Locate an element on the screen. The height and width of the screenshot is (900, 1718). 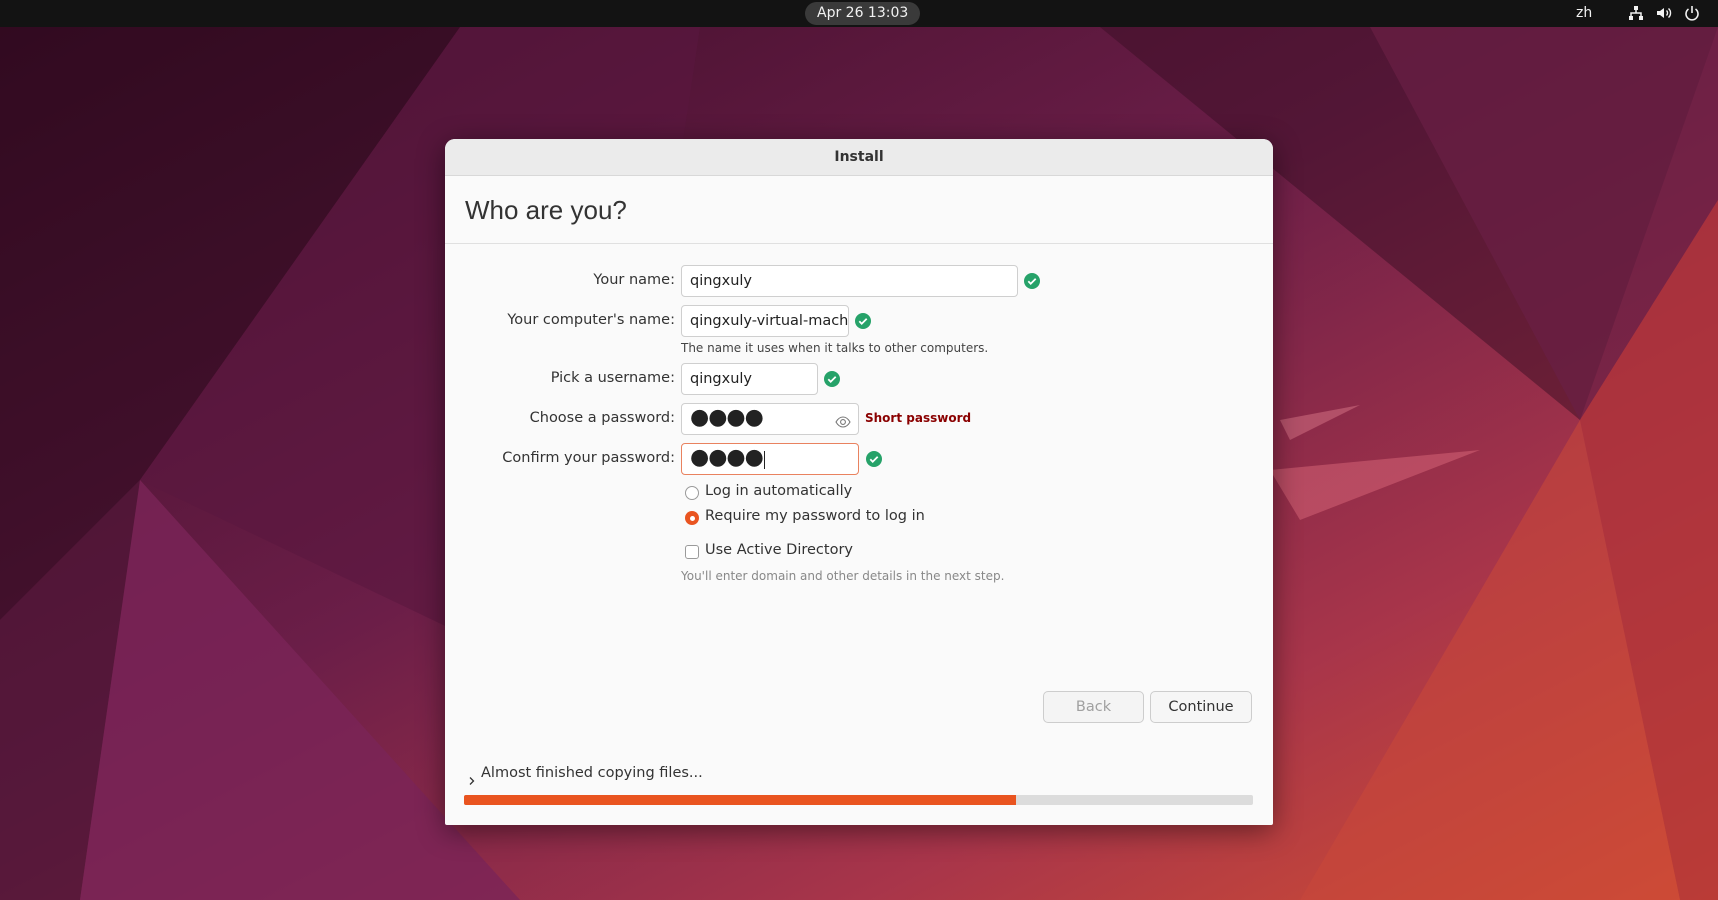
username-input: qingxuly is located at coordinates (749, 379).